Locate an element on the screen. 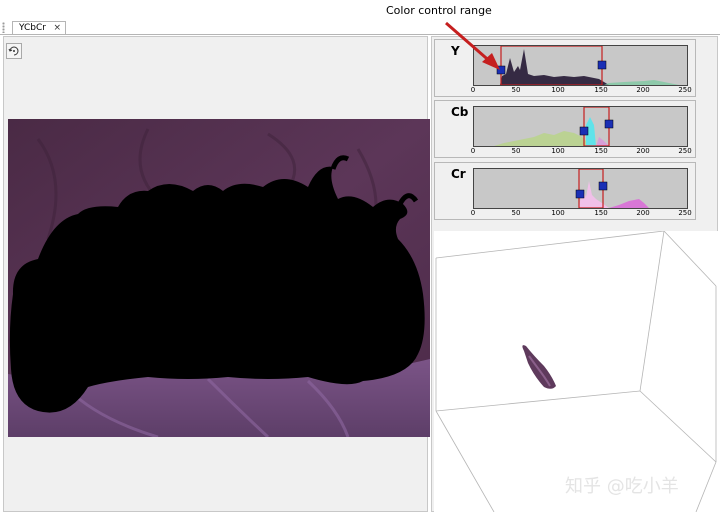  histogram-cr-bars is located at coordinates (612, 188).